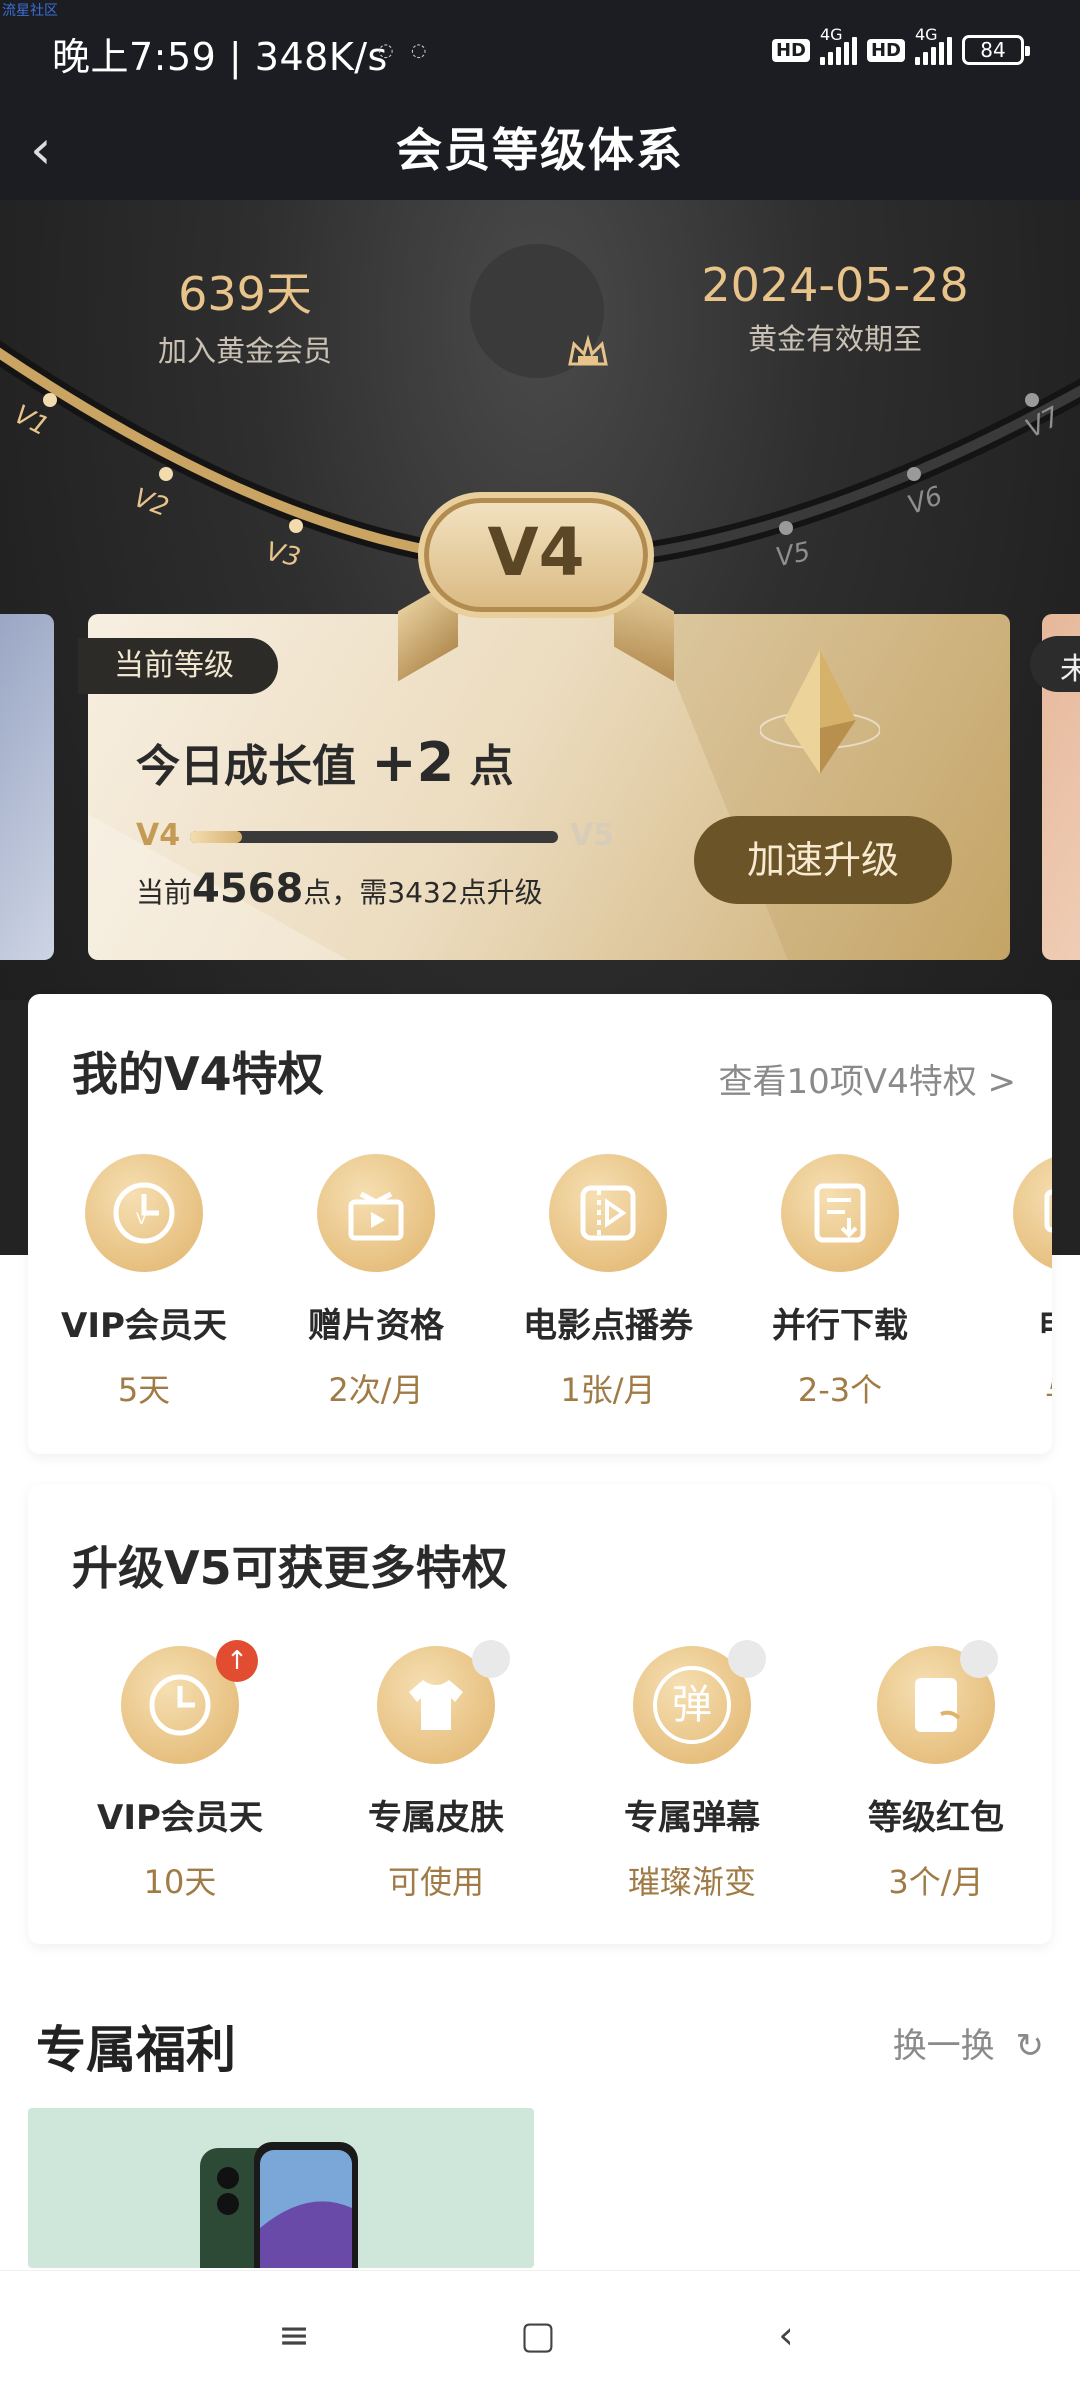 The width and height of the screenshot is (1080, 2400). Describe the element at coordinates (178, 666) in the screenshot. I see `current-level-tag: 当前等级` at that location.